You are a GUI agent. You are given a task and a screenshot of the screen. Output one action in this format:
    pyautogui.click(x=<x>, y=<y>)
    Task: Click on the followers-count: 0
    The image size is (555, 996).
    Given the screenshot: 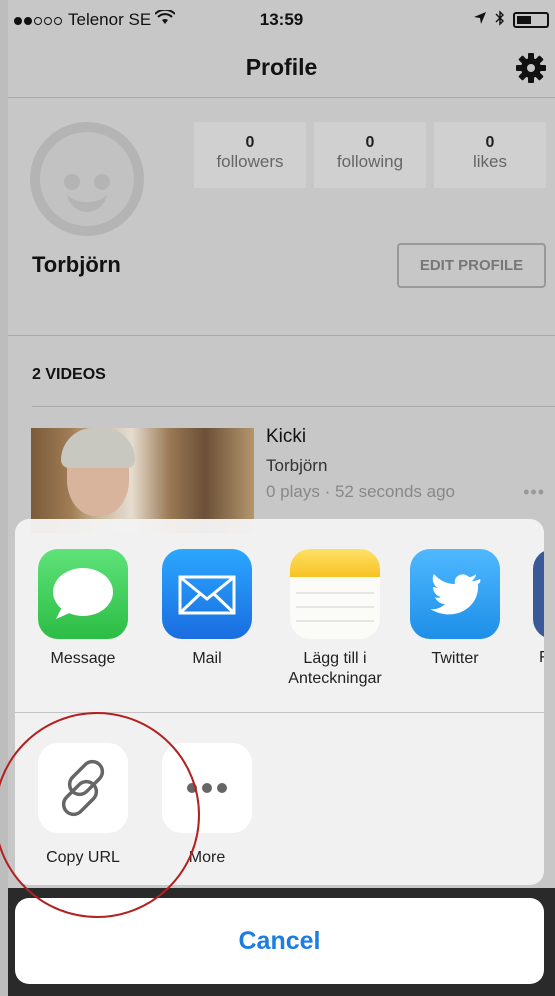 What is the action you would take?
    pyautogui.click(x=250, y=142)
    